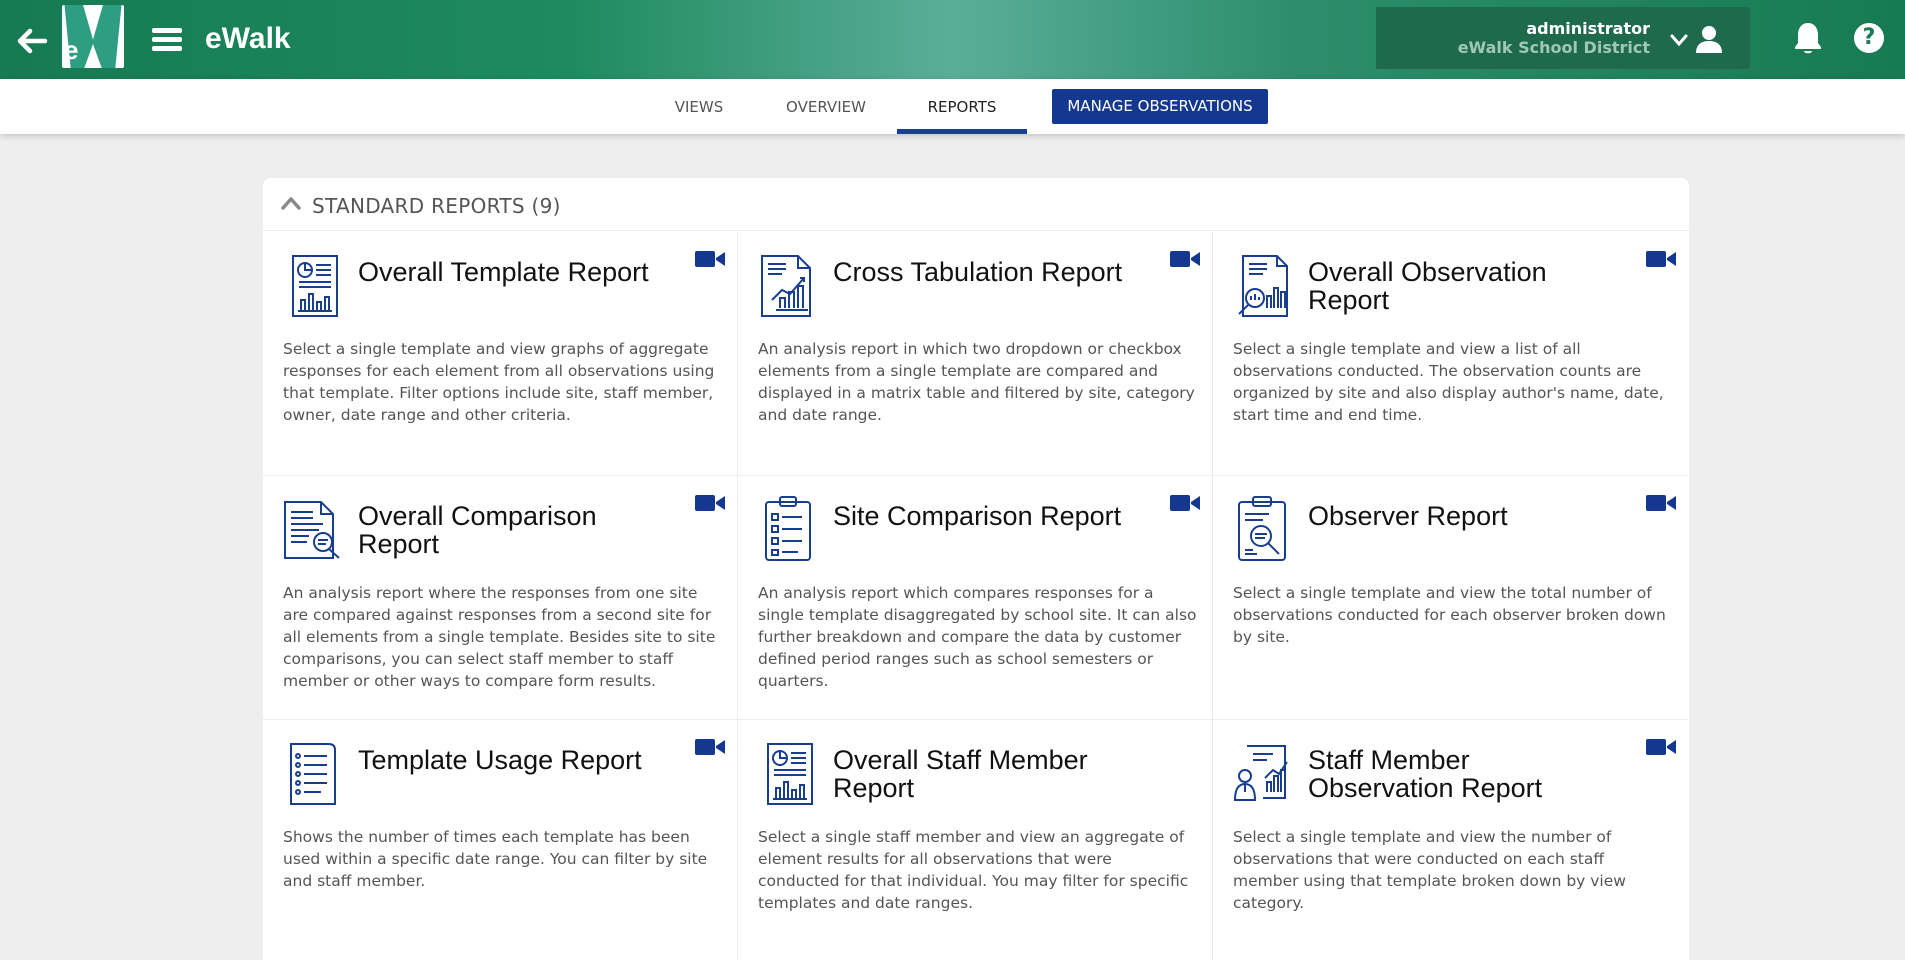  I want to click on clipboard-checklist-icon, so click(788, 528).